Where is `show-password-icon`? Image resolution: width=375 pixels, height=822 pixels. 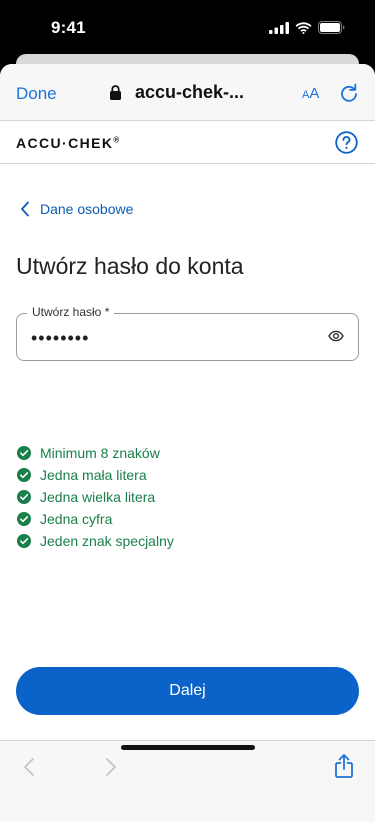 show-password-icon is located at coordinates (336, 336).